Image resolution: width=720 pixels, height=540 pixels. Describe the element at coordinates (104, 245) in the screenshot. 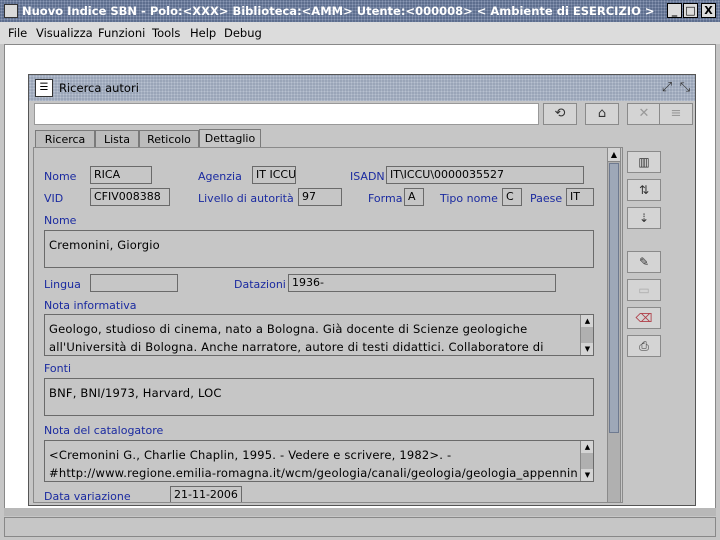

I see `nome-full-text: Cremonini, Giorgio` at that location.